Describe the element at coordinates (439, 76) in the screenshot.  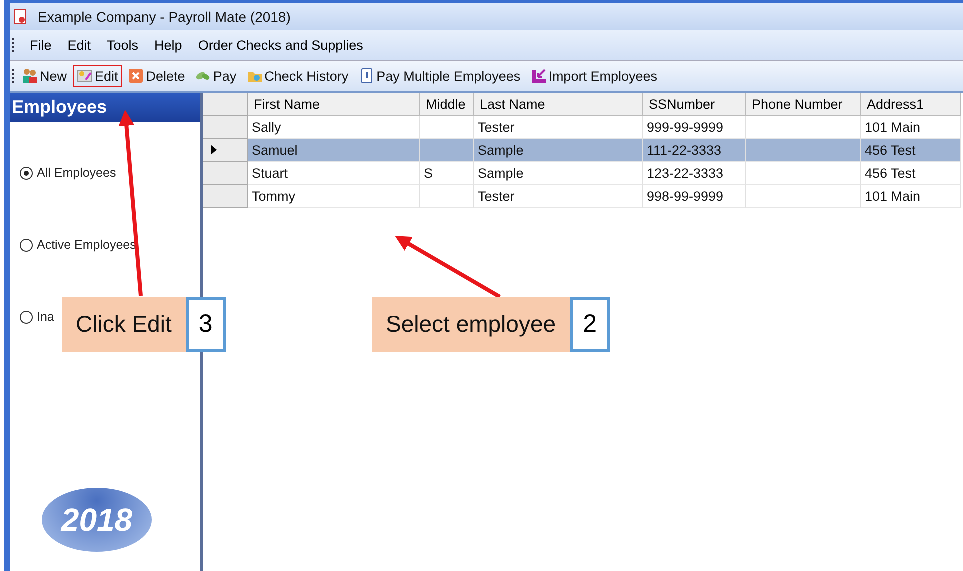
I see `toolbar-button: Pay Multiple Employees` at that location.